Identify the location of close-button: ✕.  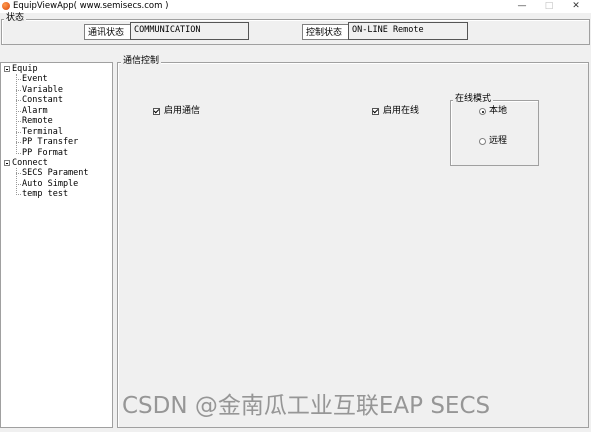
(576, 6).